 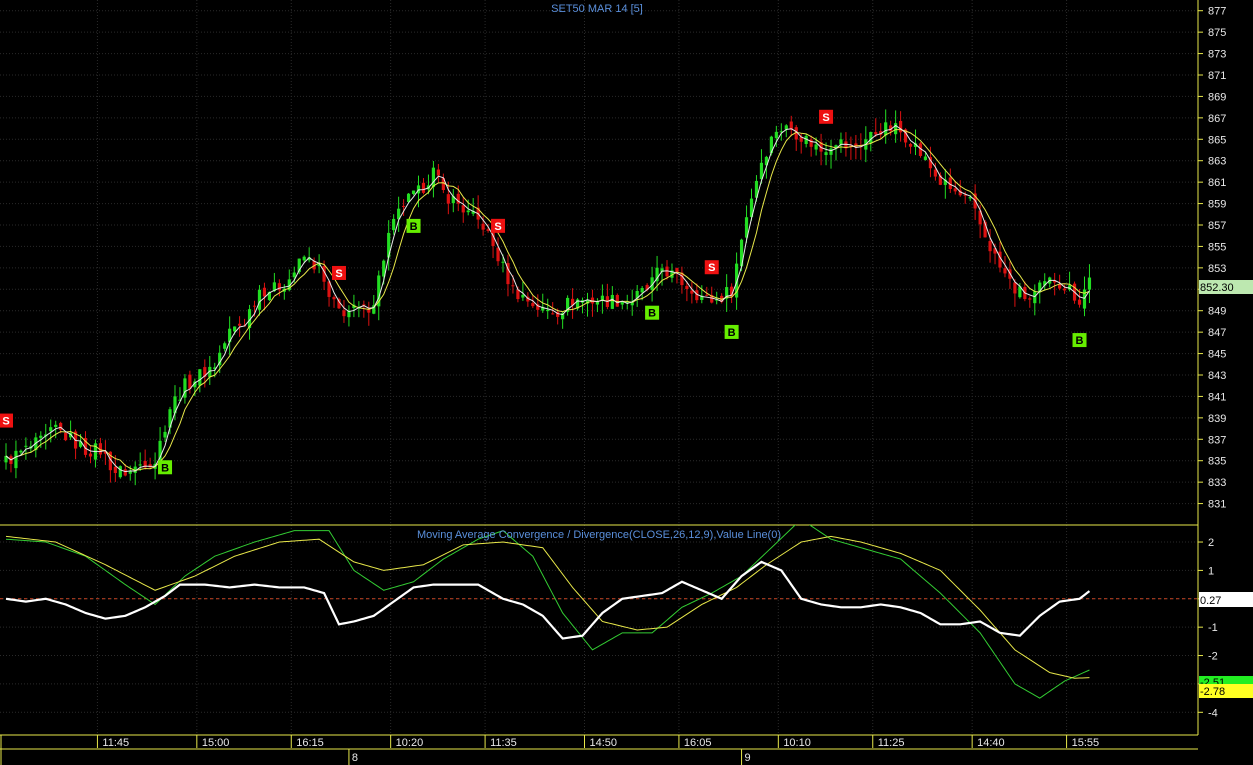 I want to click on price-tick-label: 845, so click(x=1217, y=355).